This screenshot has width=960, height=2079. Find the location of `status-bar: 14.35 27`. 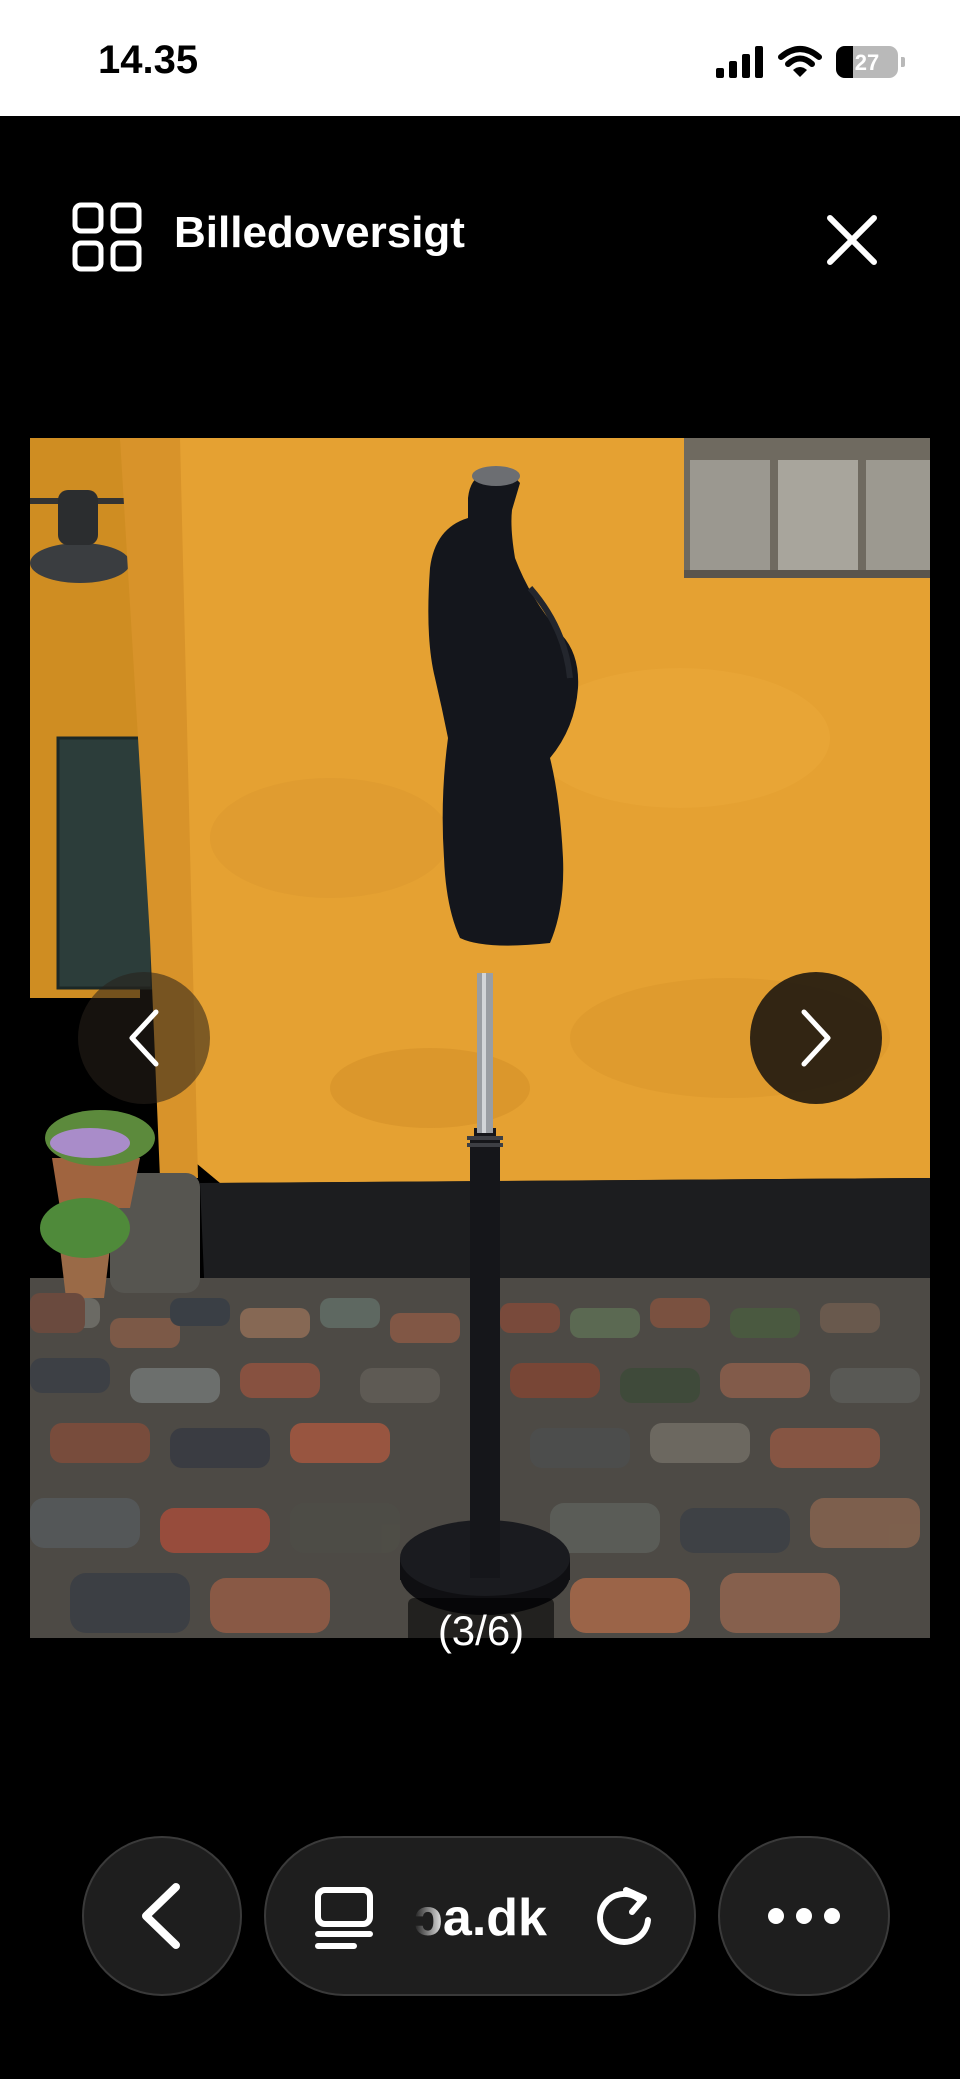

status-bar: 14.35 27 is located at coordinates (480, 58).